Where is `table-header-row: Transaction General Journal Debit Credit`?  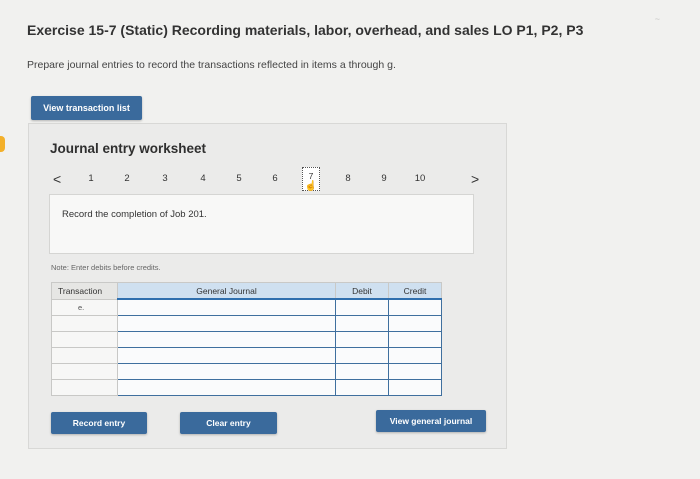
table-header-row: Transaction General Journal Debit Credit is located at coordinates (246, 291).